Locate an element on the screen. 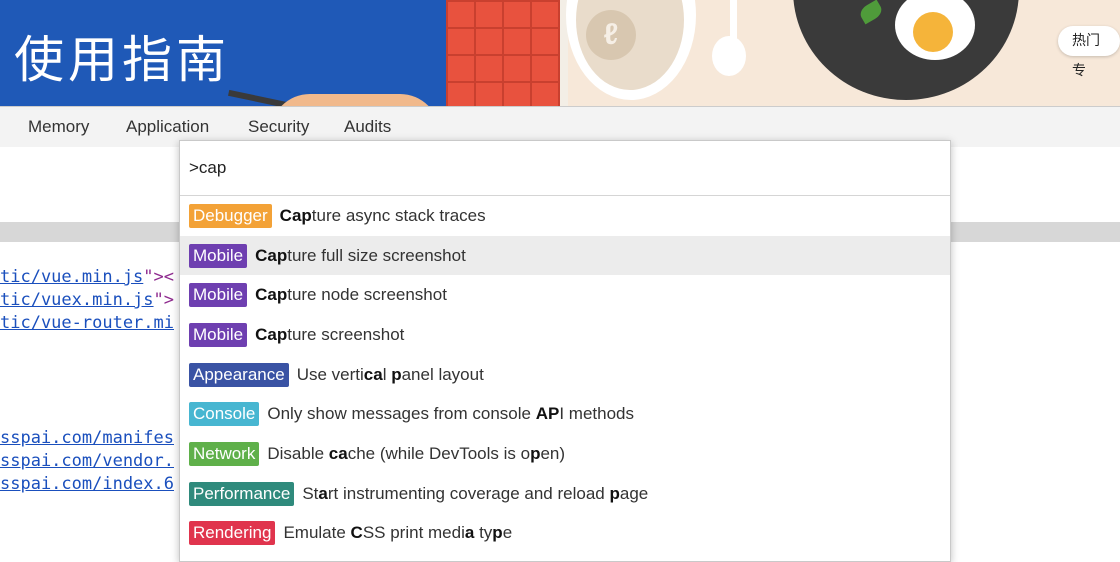  banner-tiles is located at coordinates (503, 53).